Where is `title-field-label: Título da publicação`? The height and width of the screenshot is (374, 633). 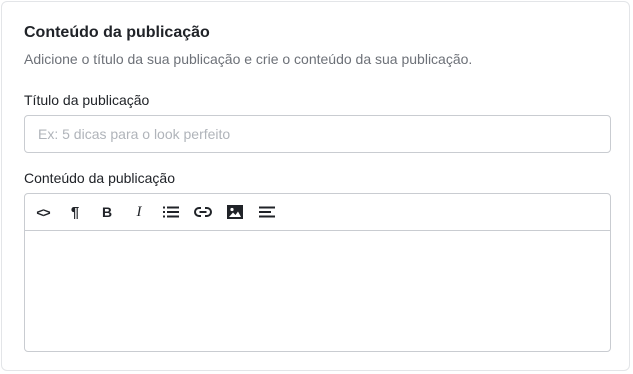
title-field-label: Título da publicação is located at coordinates (87, 100).